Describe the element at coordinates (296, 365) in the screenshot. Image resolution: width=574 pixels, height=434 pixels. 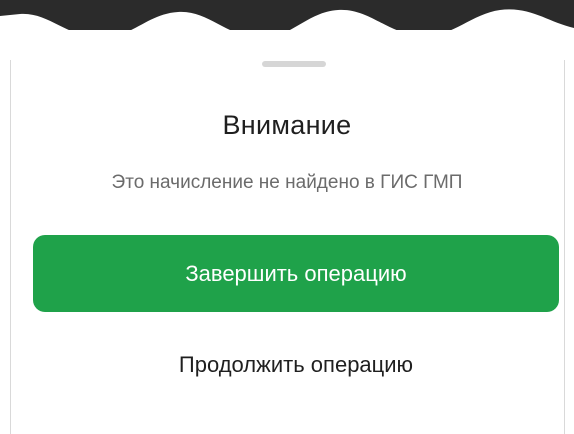
I see `continue-operation-button: Продолжить операцию` at that location.